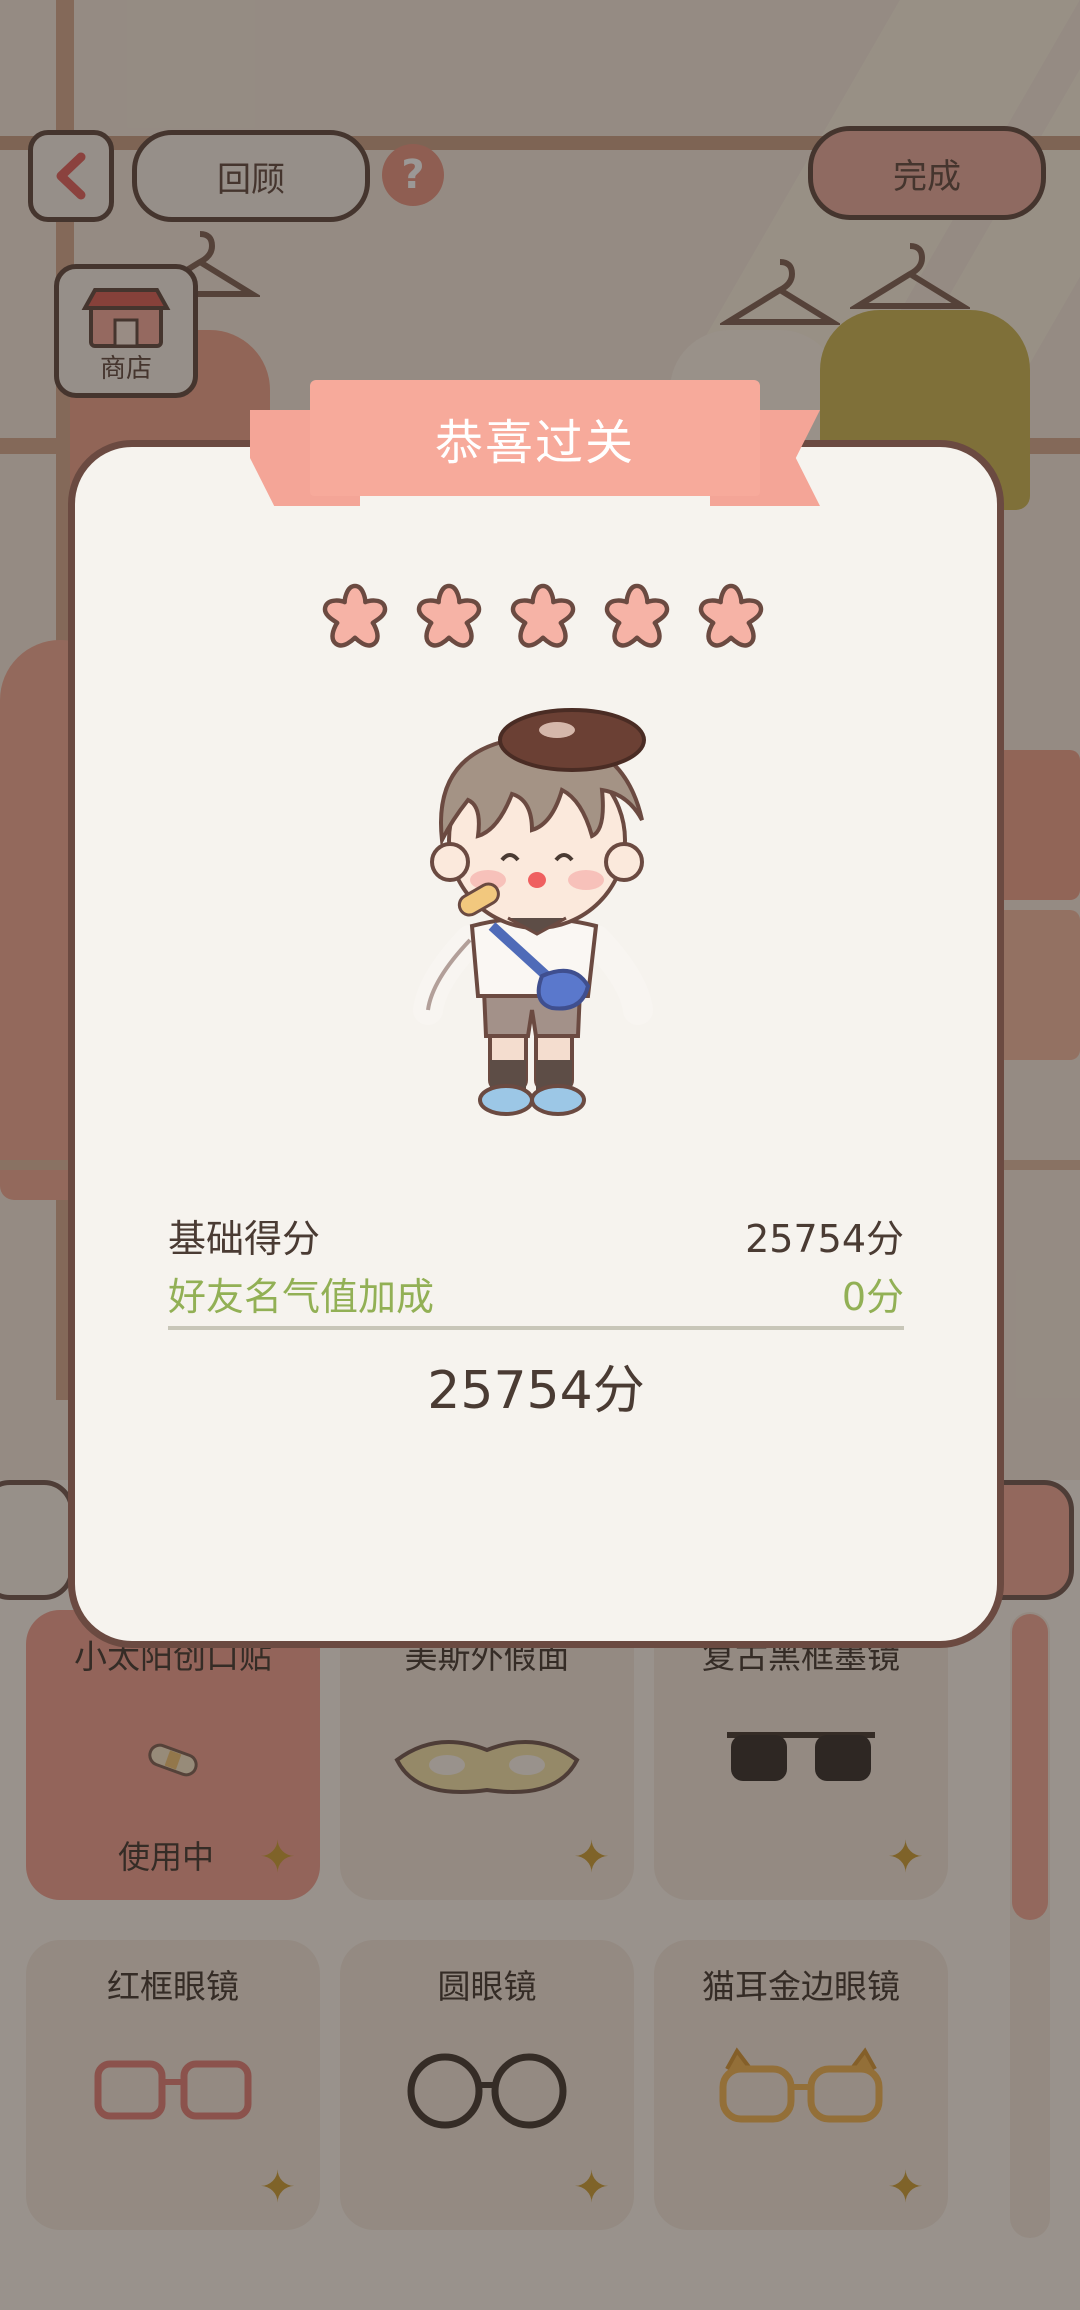 The height and width of the screenshot is (2310, 1080). What do you see at coordinates (244, 1239) in the screenshot?
I see `base-score-label: 基础得分` at bounding box center [244, 1239].